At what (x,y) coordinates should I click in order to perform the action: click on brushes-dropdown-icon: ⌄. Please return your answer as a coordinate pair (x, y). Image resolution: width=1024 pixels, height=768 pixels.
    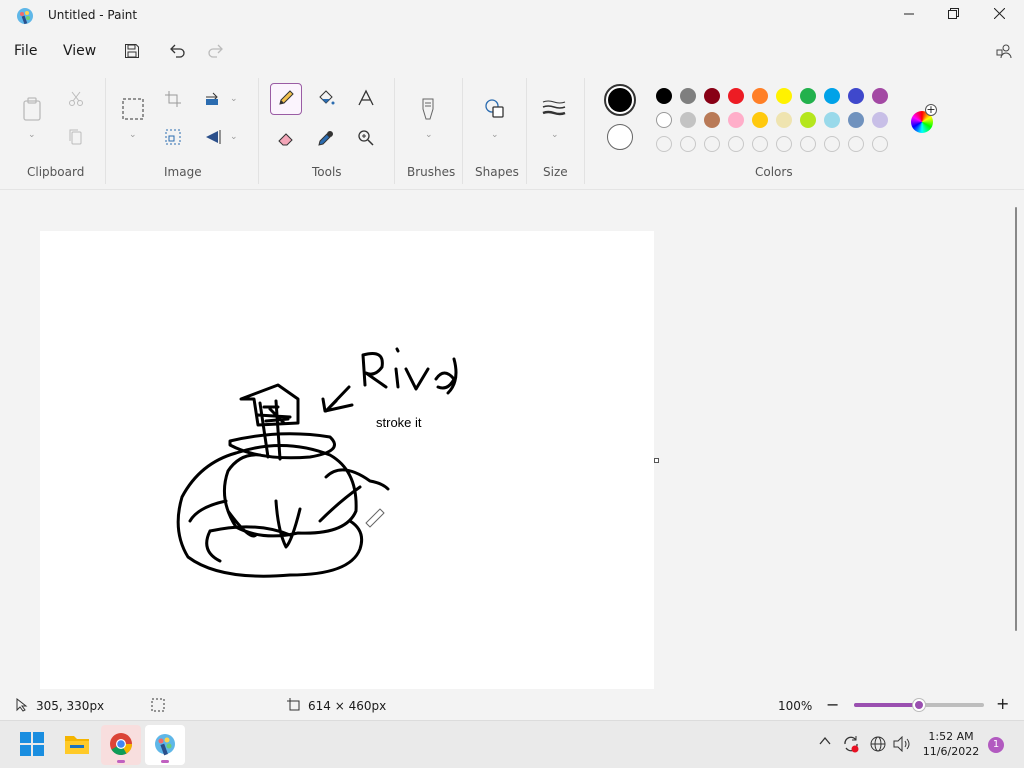
    Looking at the image, I should click on (429, 135).